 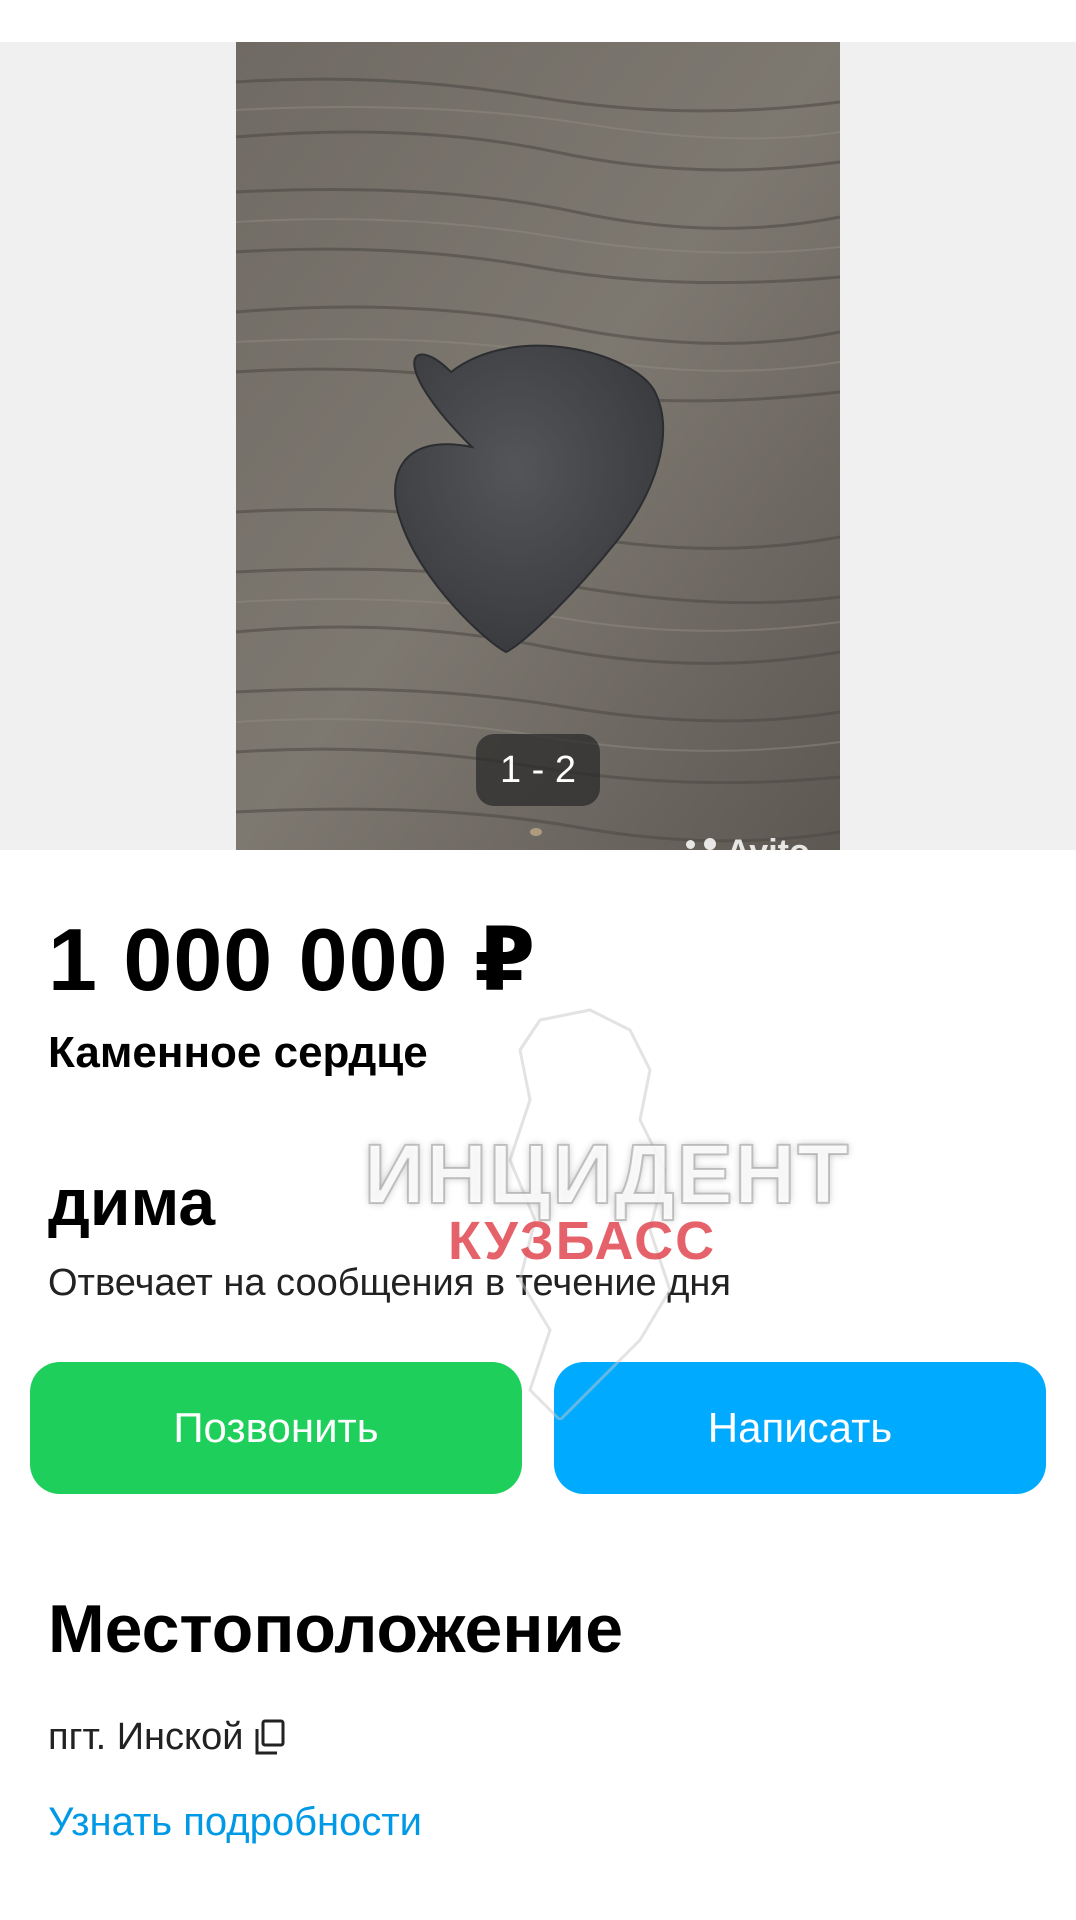 What do you see at coordinates (276, 1428) in the screenshot?
I see `call-button: Позвонить` at bounding box center [276, 1428].